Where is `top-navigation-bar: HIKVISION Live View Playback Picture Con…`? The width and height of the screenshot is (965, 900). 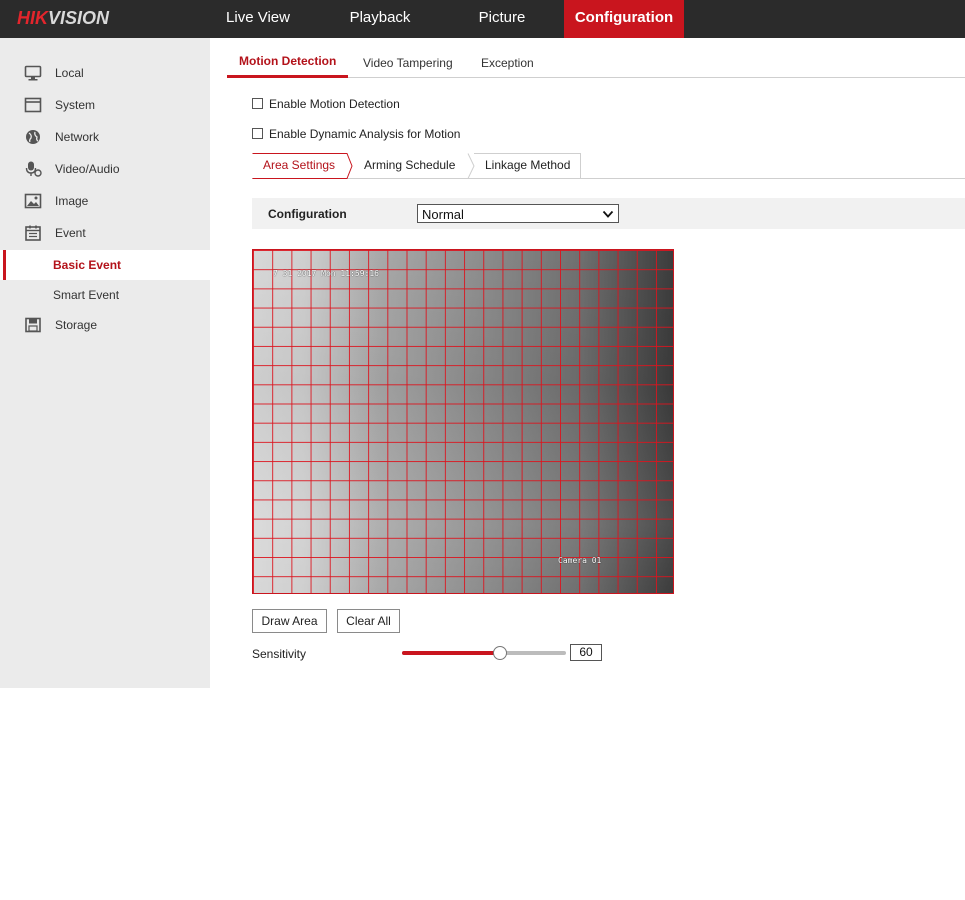
top-navigation-bar: HIKVISION Live View Playback Picture Con… is located at coordinates (482, 19).